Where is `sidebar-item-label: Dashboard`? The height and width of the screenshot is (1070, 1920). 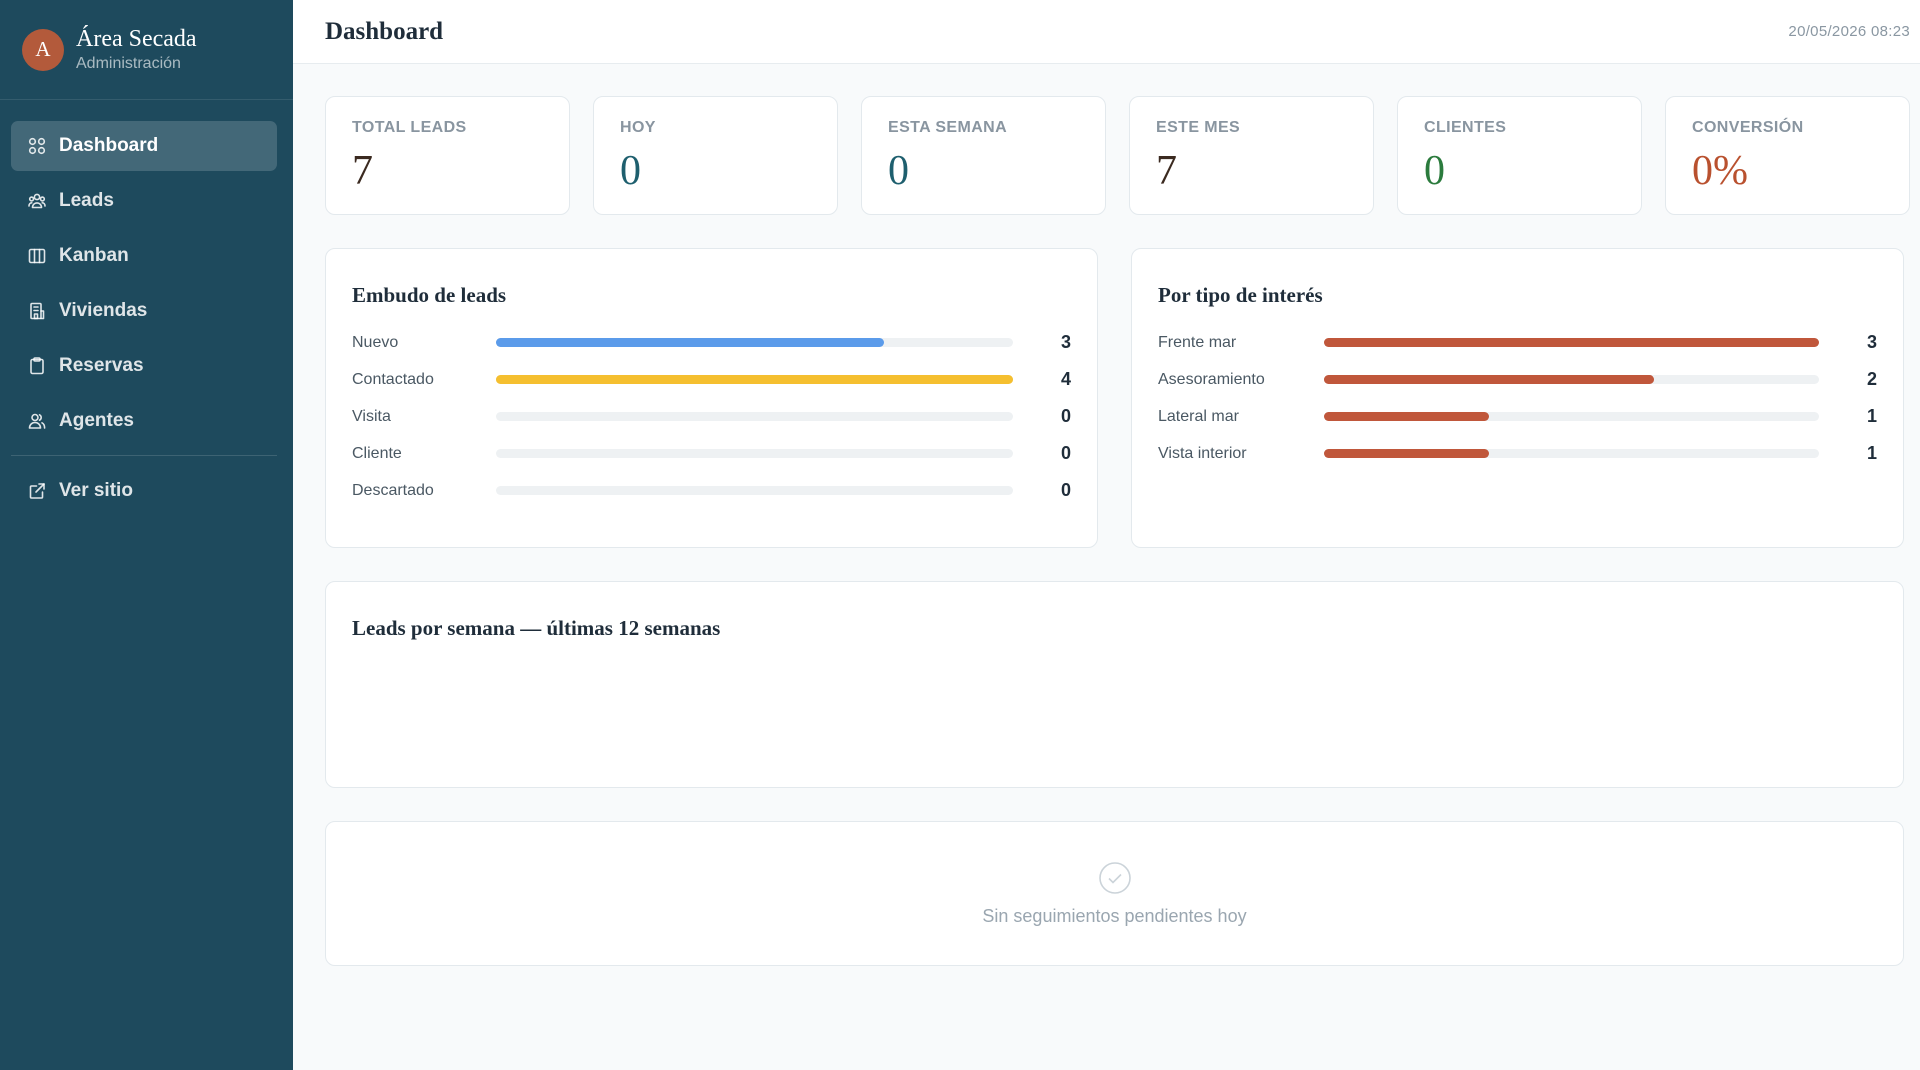
sidebar-item-label: Dashboard is located at coordinates (109, 145).